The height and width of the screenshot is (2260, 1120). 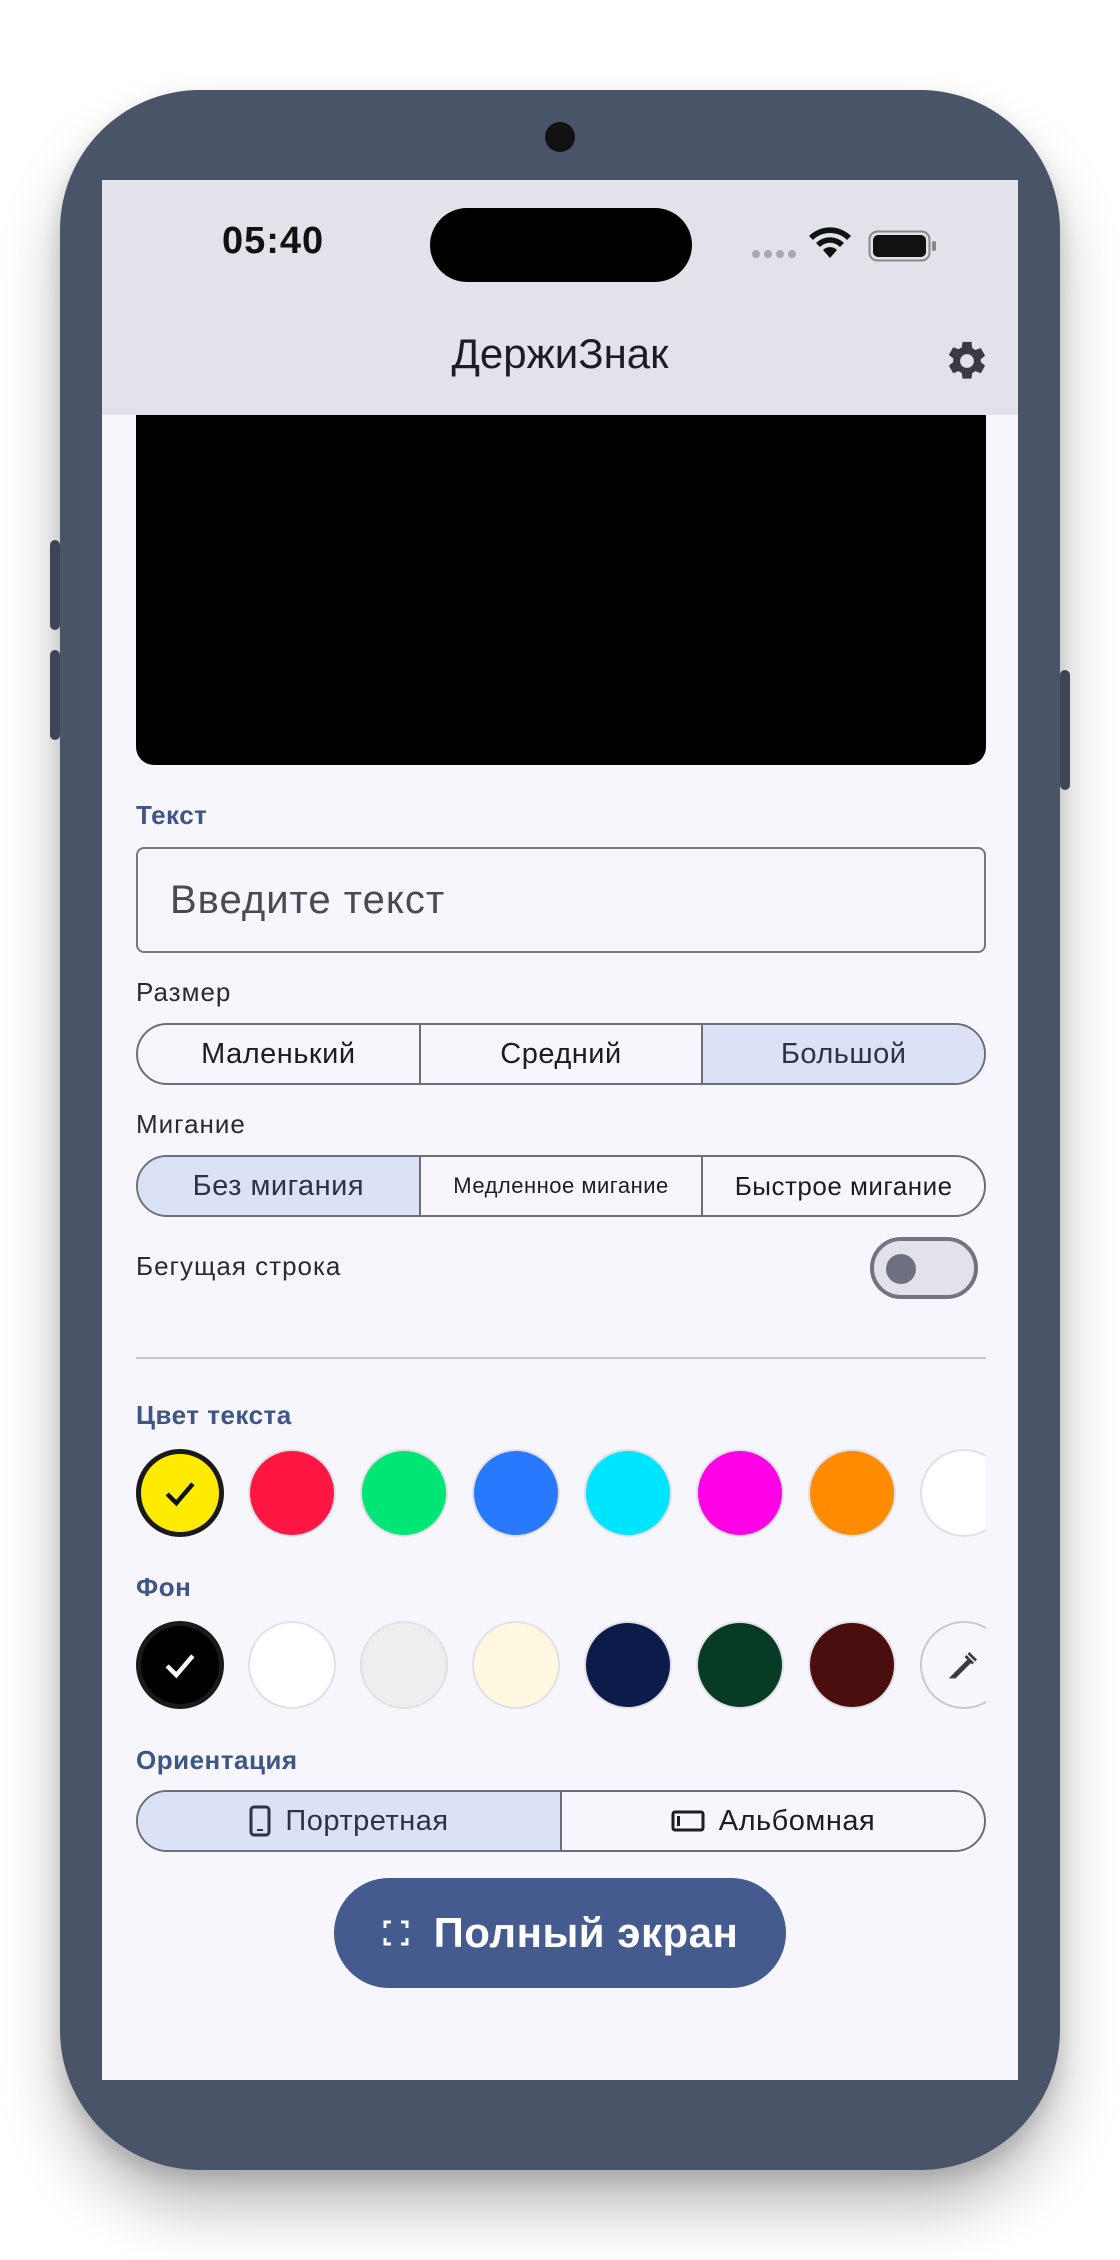 I want to click on blink-option-fast: Быстрое мигание, so click(x=843, y=1186).